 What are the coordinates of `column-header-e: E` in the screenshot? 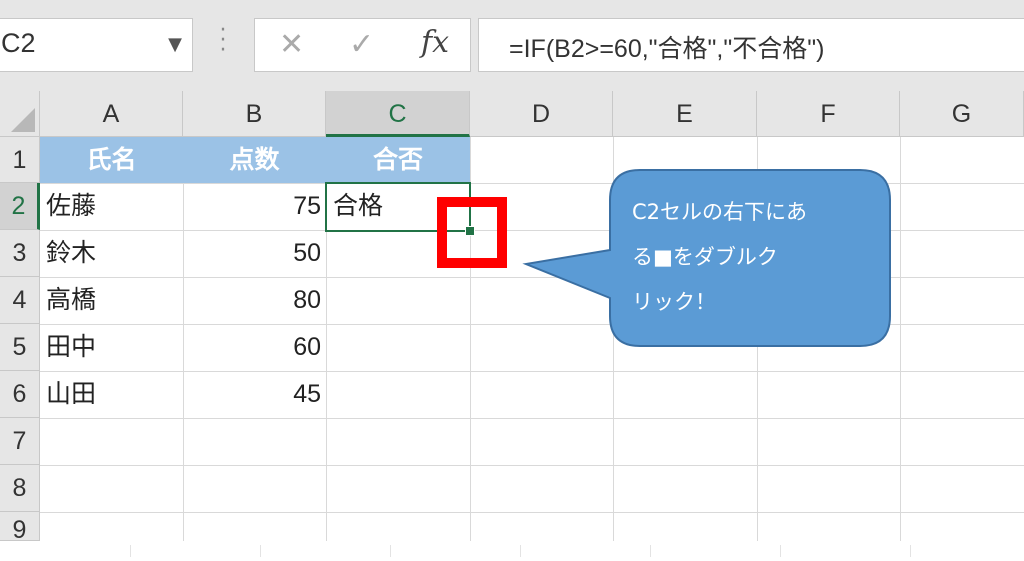 It's located at (685, 114).